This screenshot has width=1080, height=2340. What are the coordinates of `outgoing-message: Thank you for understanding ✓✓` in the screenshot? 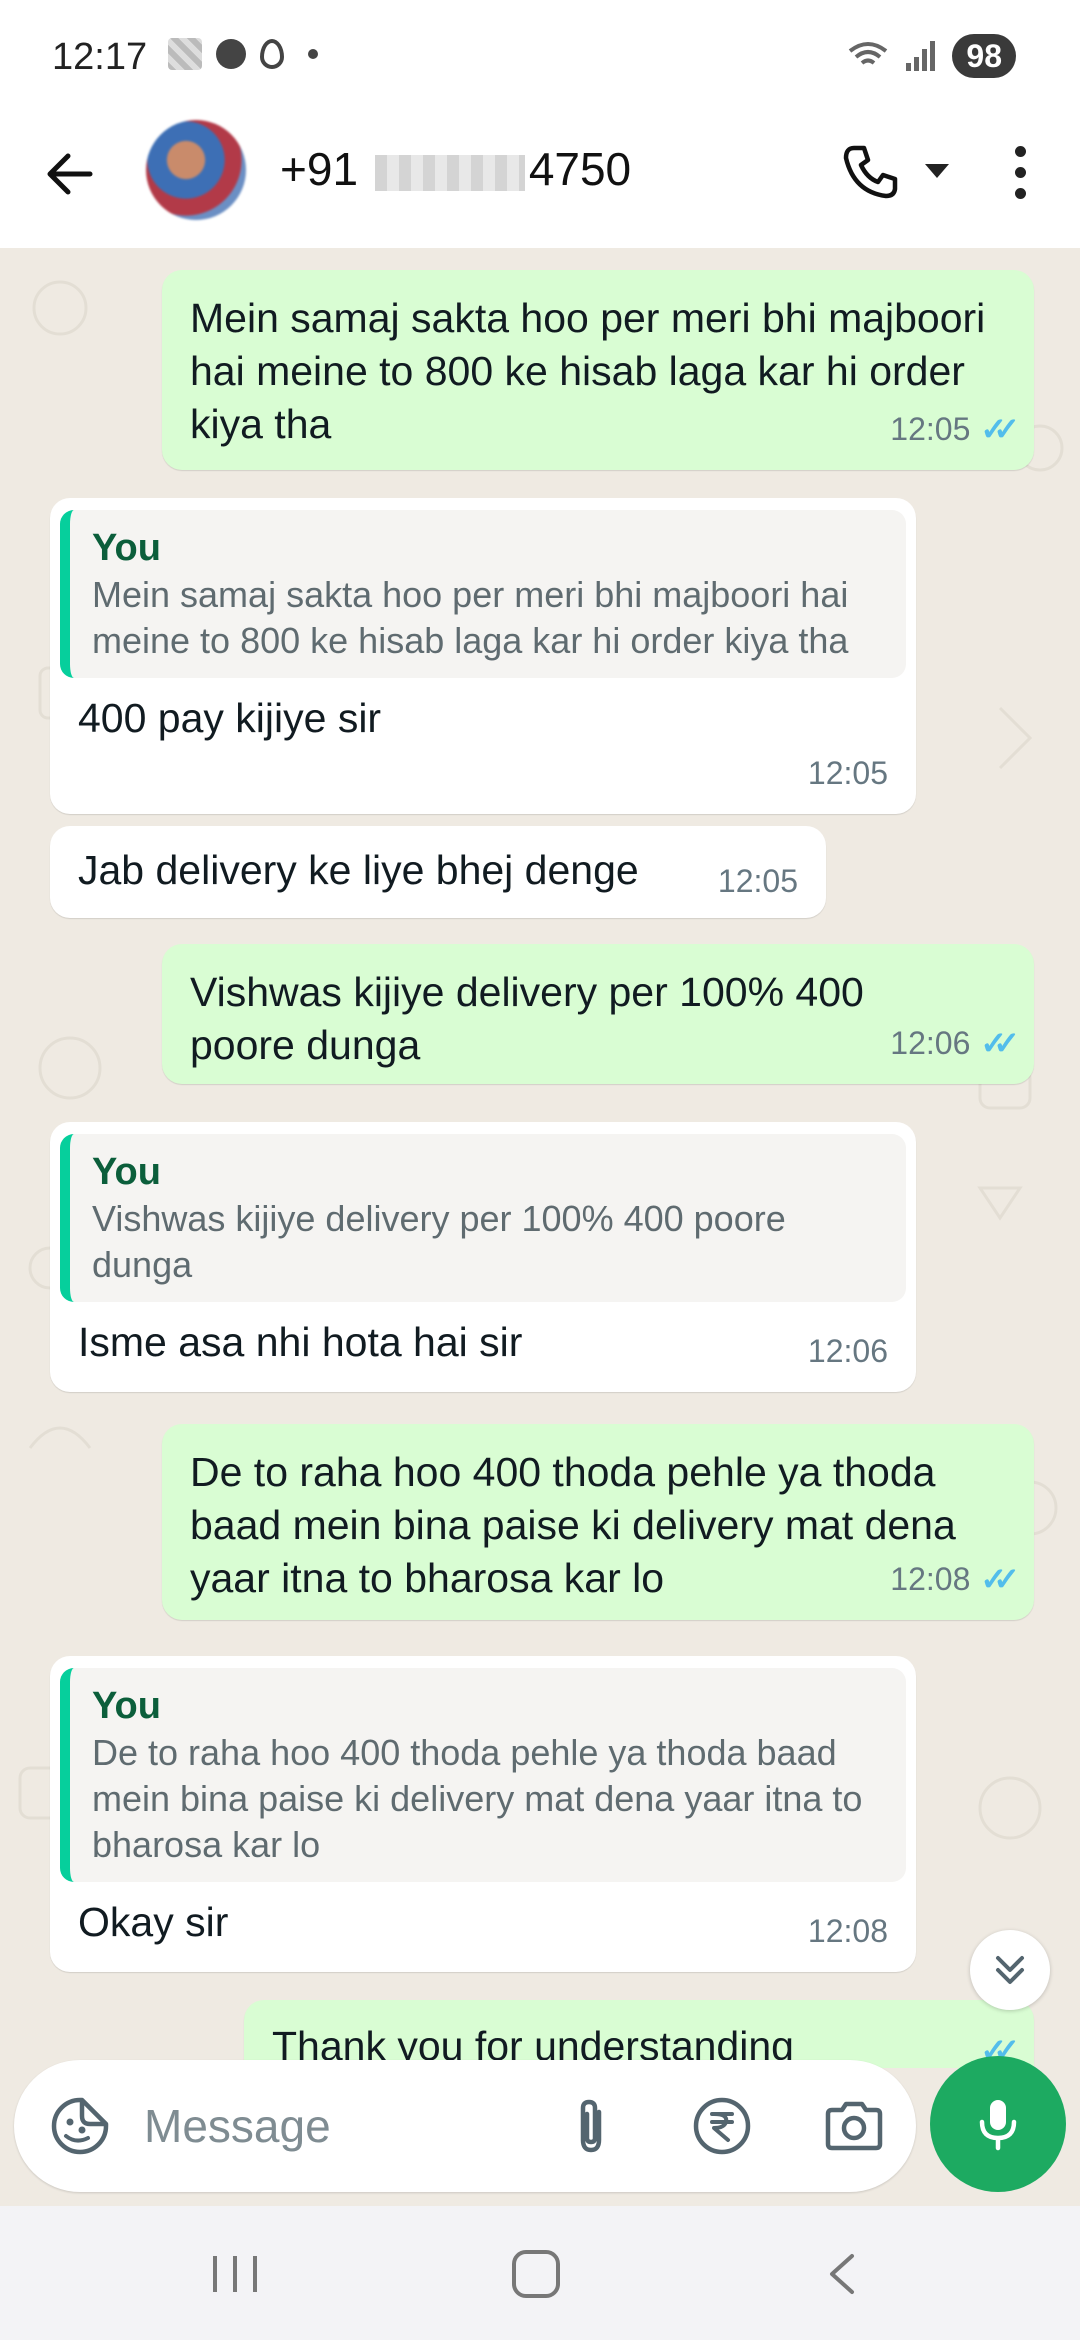 It's located at (639, 2034).